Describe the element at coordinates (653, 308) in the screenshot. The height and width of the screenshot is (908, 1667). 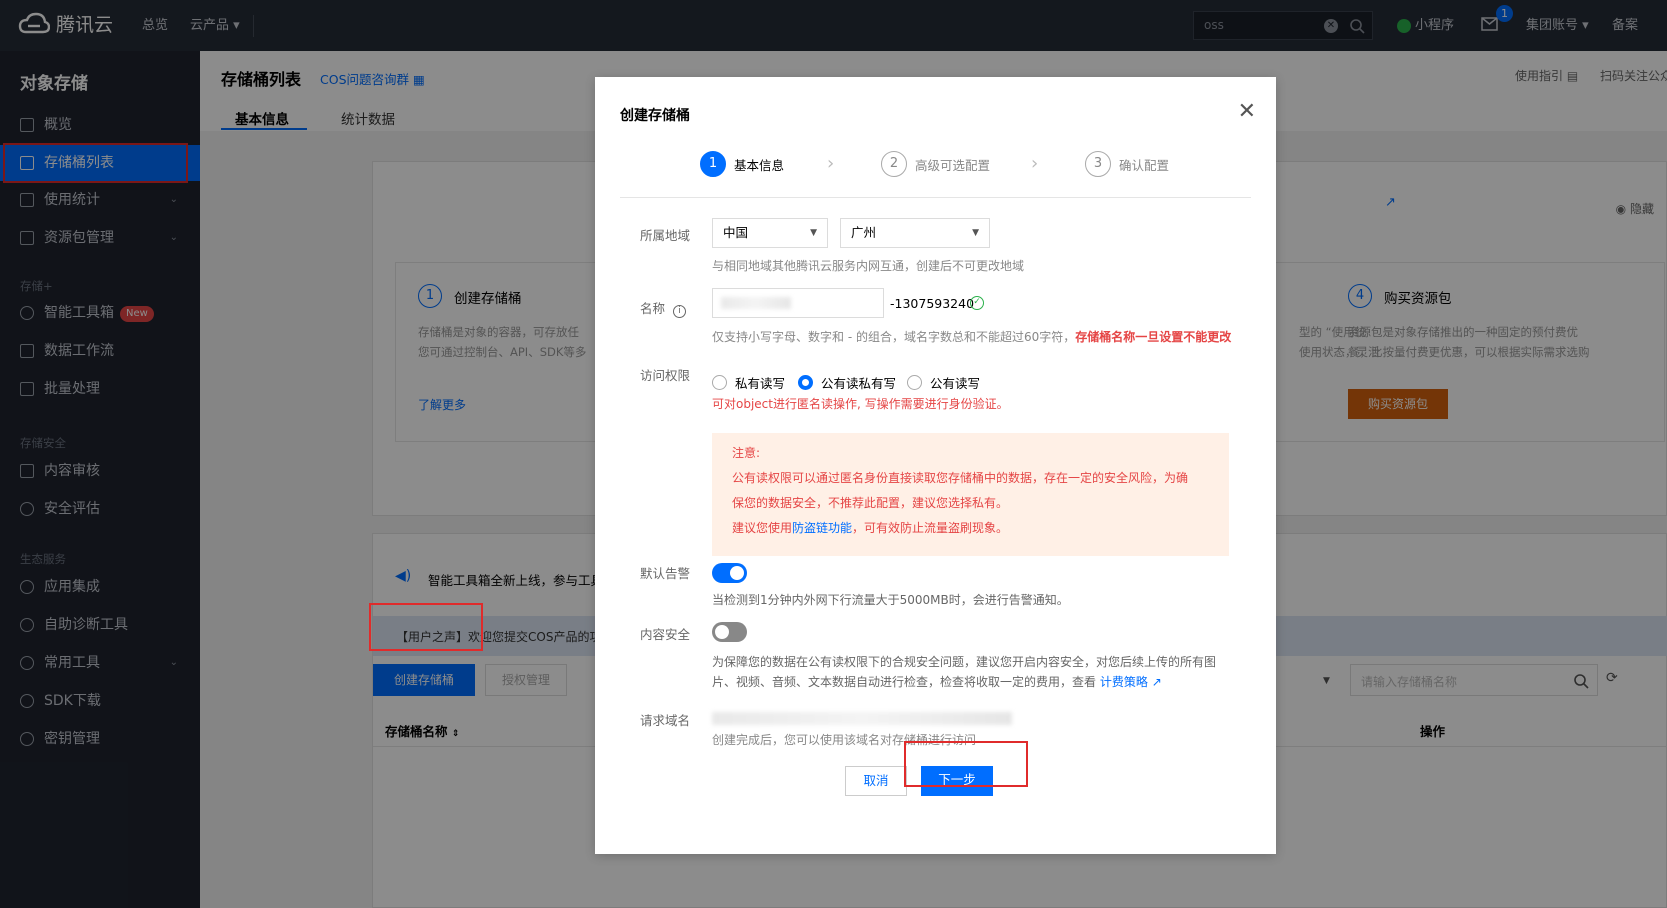
I see `name-label-text: 名称` at that location.